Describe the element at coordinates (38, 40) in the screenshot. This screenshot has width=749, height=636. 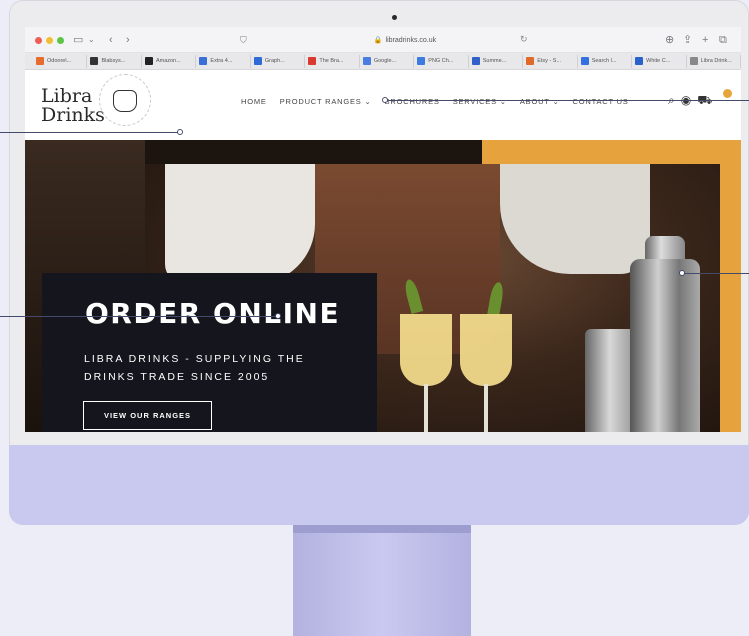
I see `close-window-button` at that location.